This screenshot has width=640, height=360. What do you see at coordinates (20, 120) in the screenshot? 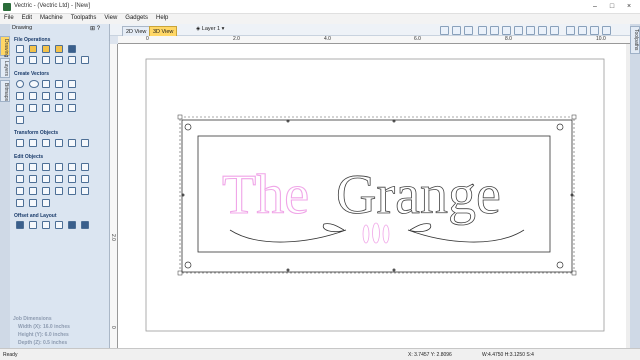
I see `trace-bitmap-icon` at bounding box center [20, 120].